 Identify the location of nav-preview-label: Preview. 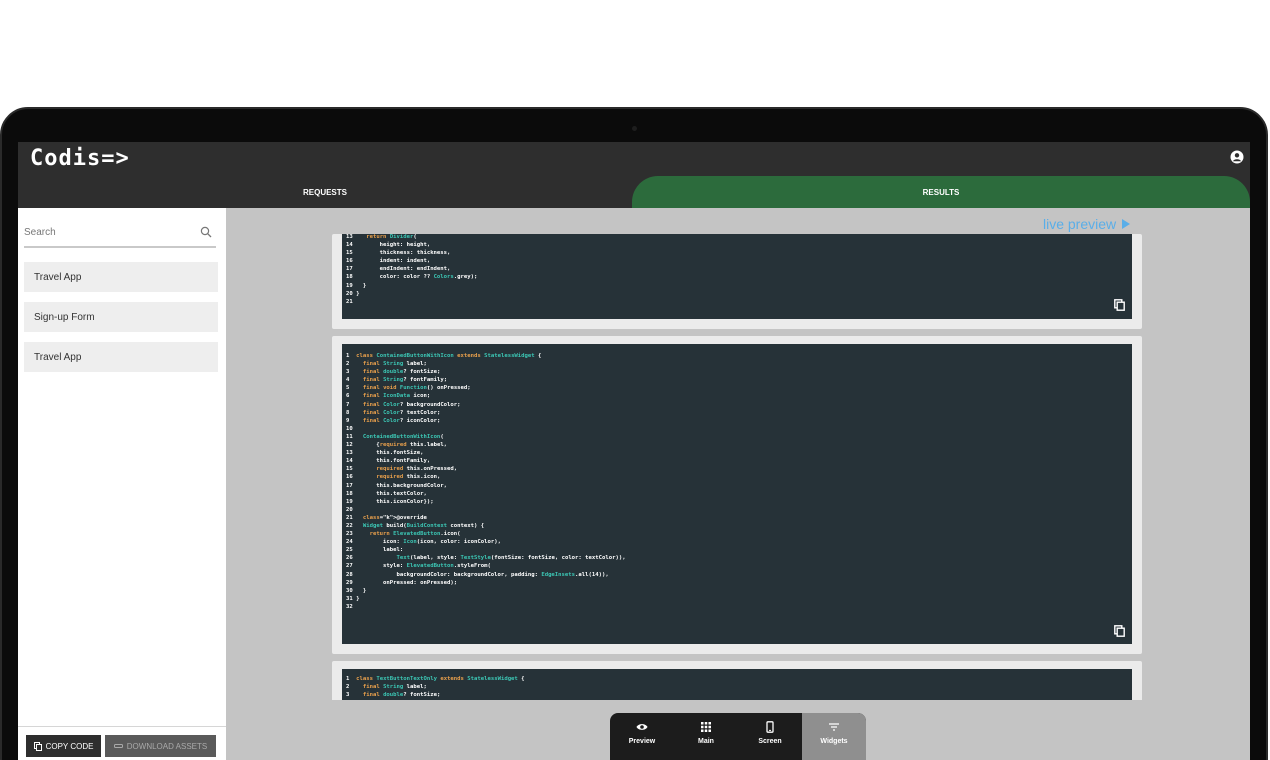
(642, 741).